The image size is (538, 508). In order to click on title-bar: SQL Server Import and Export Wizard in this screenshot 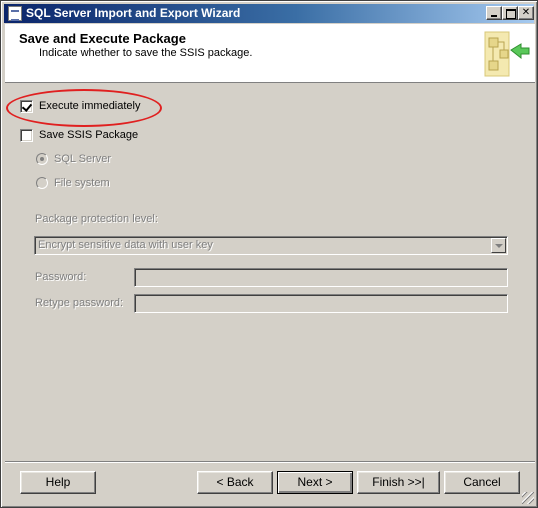, I will do `click(269, 13)`.